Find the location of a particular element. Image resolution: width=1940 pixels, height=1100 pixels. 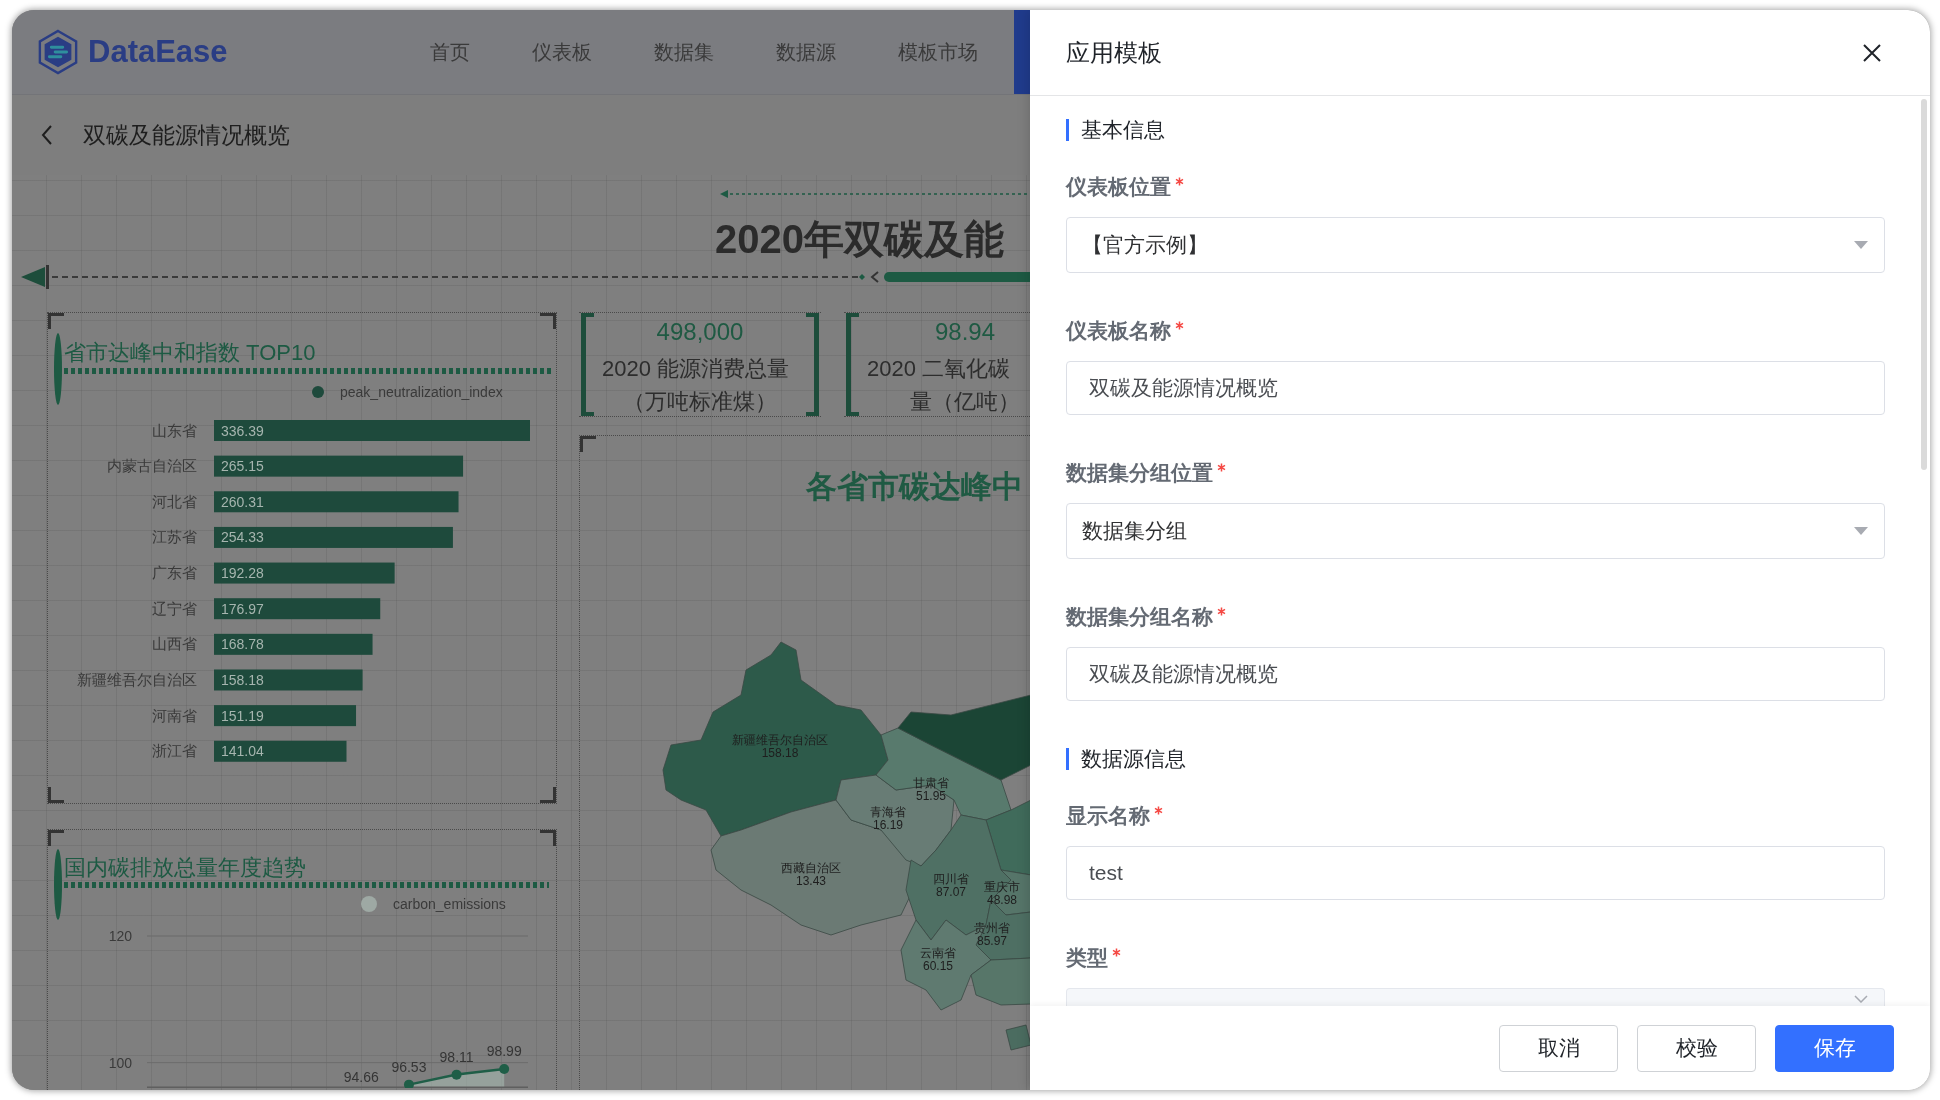

chart-title: 省市达峰中和指数 TOP10 is located at coordinates (190, 353).